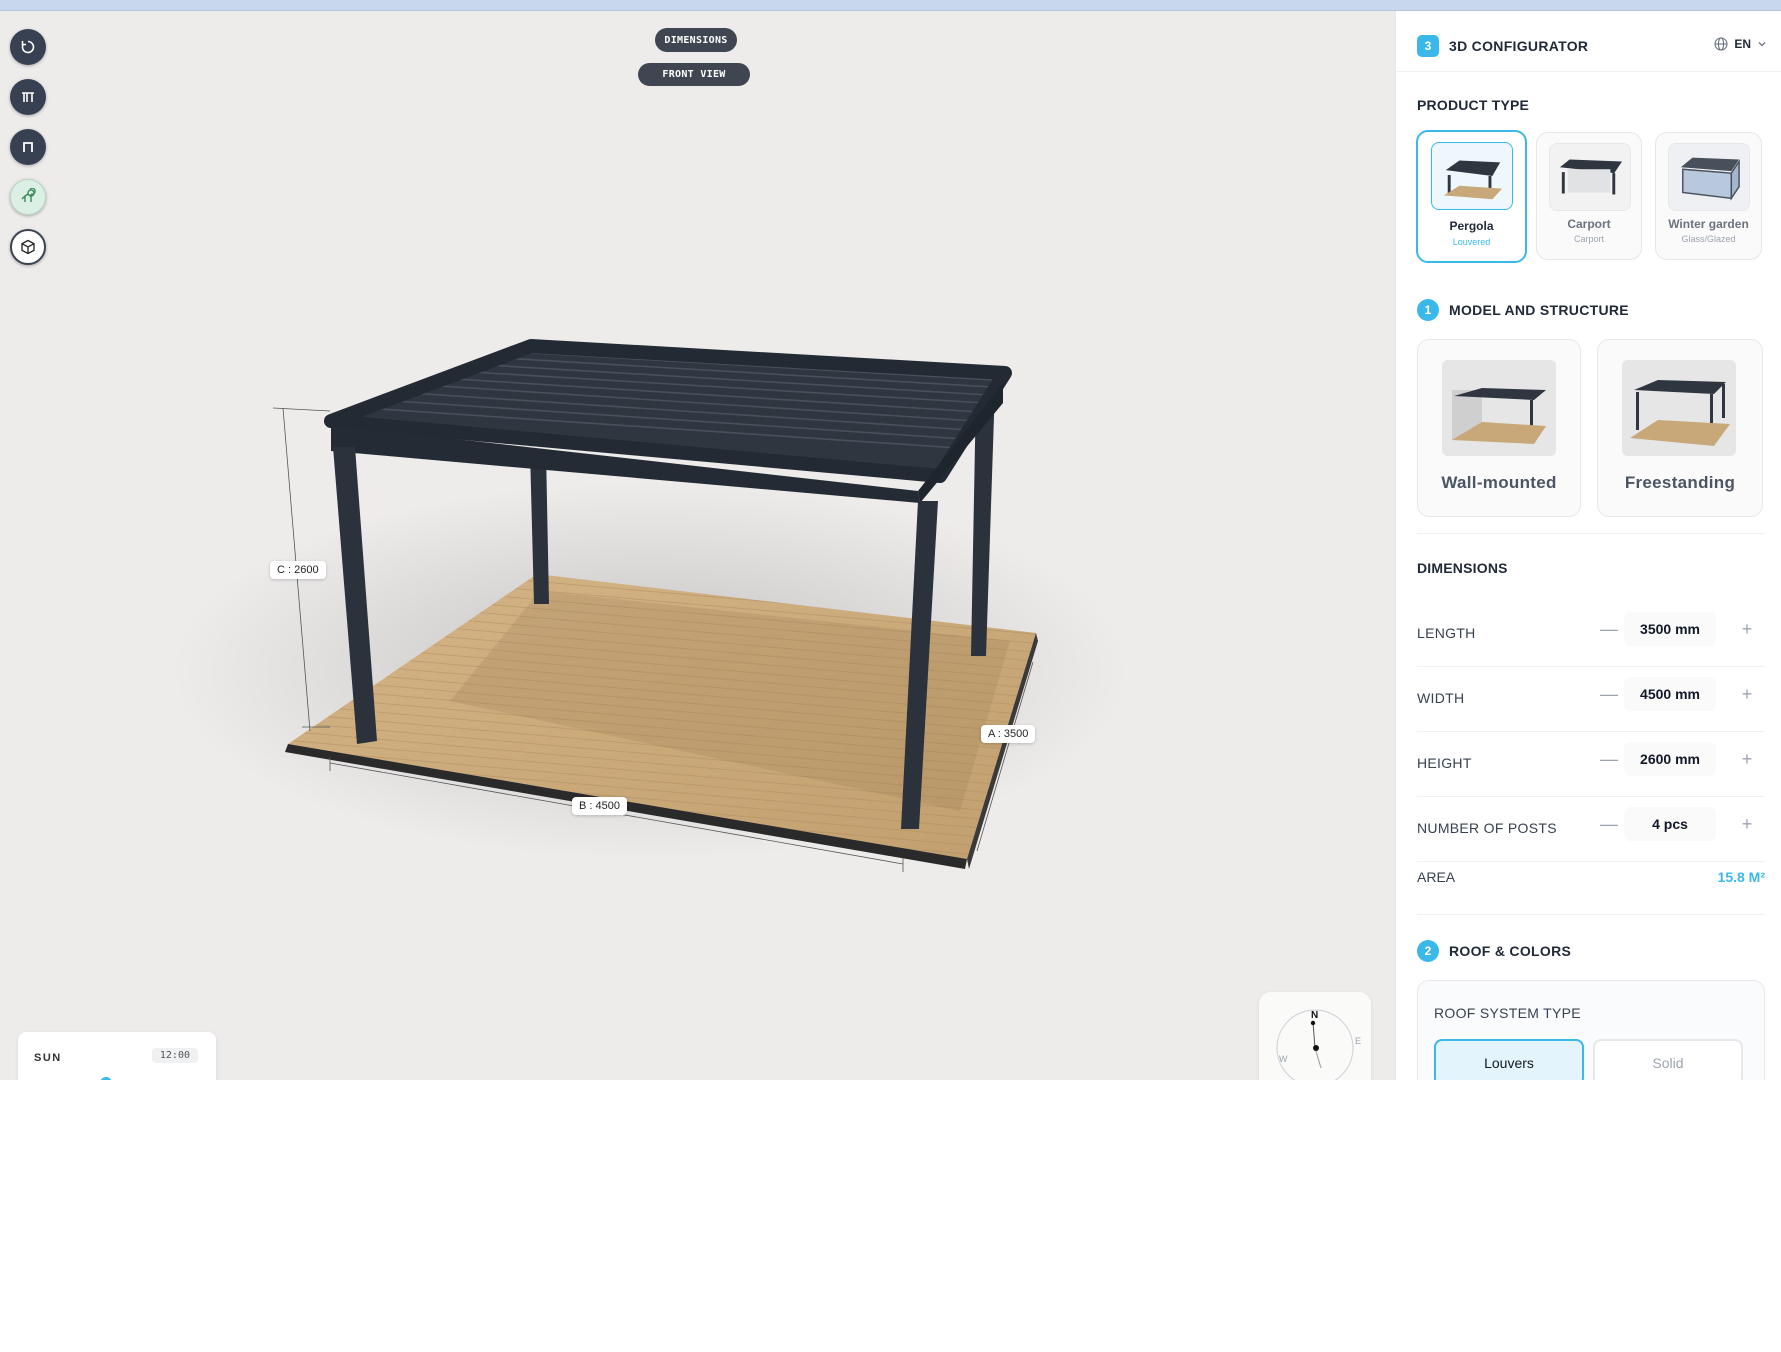 The image size is (1781, 1352). I want to click on posts-value: 4 pcs, so click(1670, 824).